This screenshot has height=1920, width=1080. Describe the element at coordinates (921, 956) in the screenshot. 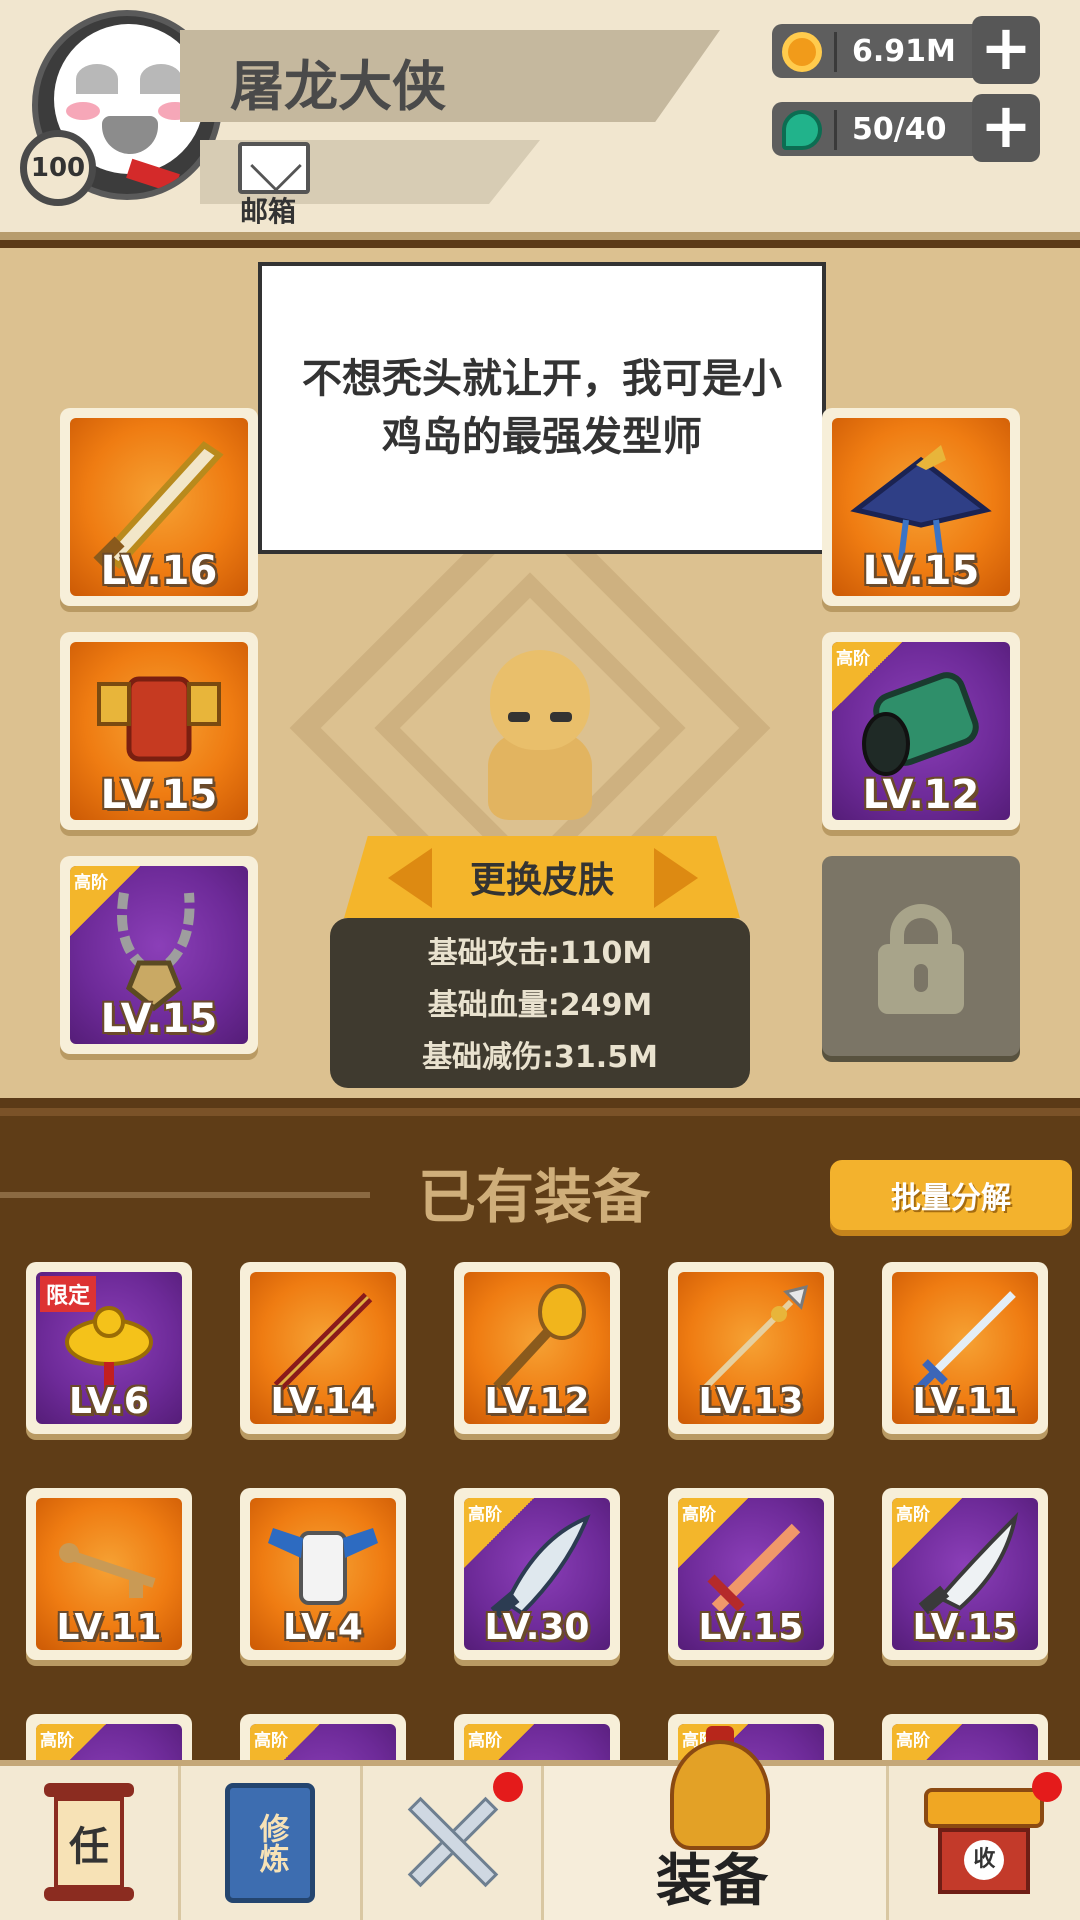

I see `locked-slot` at that location.